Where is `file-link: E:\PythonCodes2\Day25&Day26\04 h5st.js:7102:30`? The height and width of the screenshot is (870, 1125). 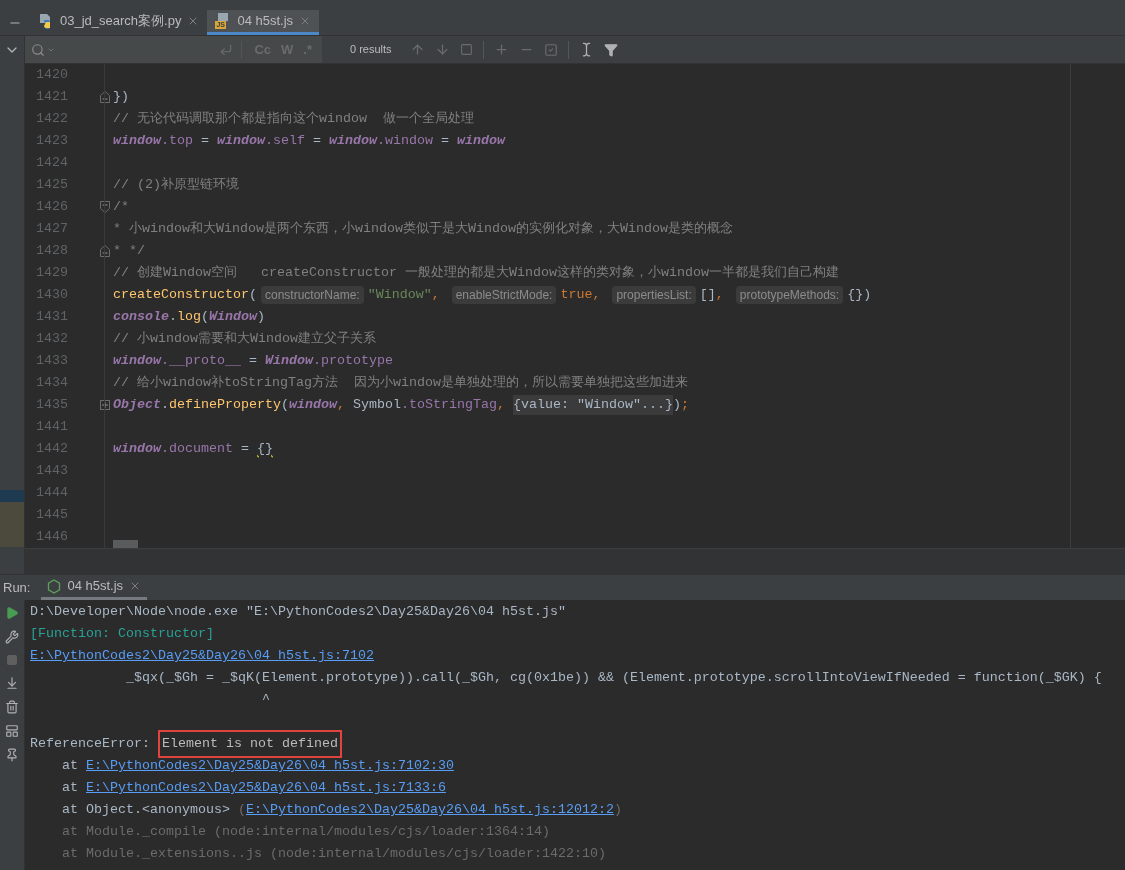 file-link: E:\PythonCodes2\Day25&Day26\04 h5st.js:7102:30 is located at coordinates (270, 766).